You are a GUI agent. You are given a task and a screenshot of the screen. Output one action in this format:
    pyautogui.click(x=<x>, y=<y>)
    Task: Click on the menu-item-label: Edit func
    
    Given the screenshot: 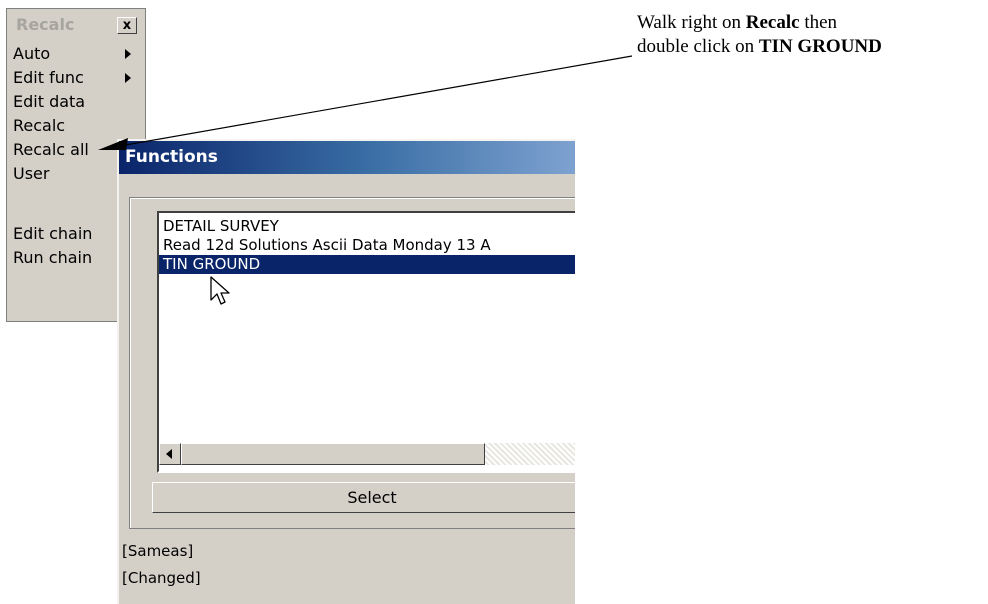 What is the action you would take?
    pyautogui.click(x=48, y=77)
    